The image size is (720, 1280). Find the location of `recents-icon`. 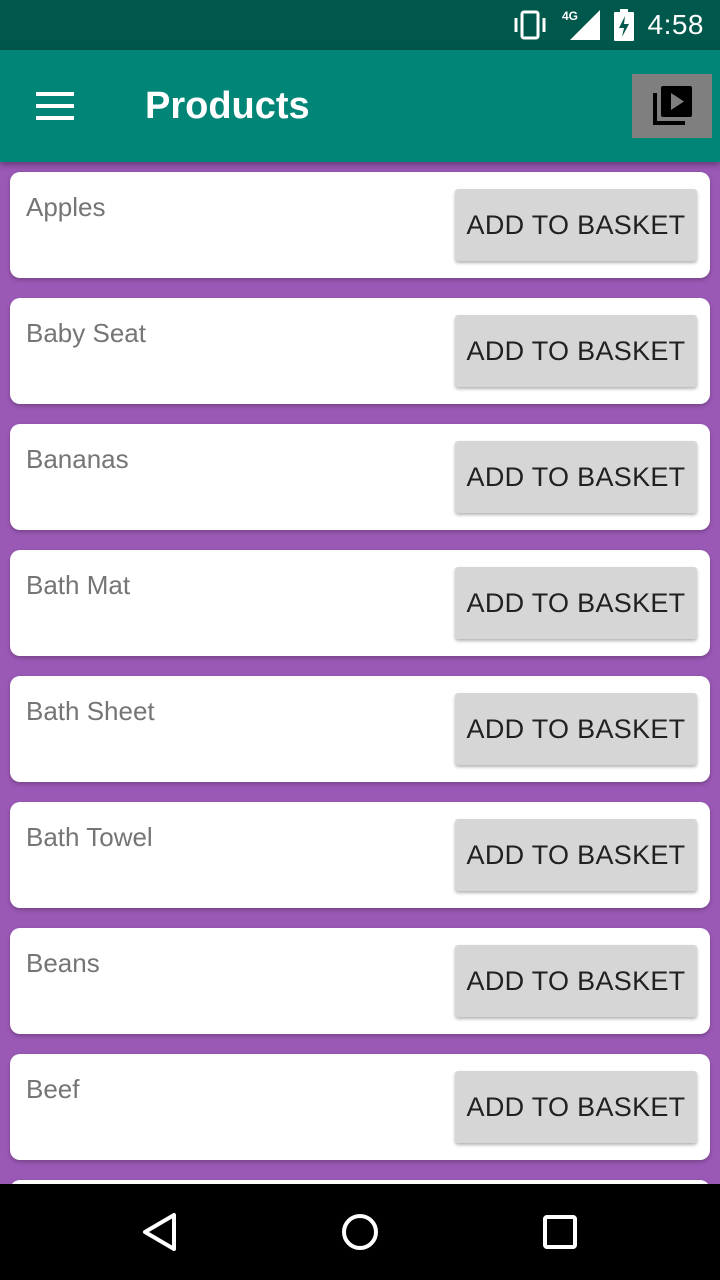

recents-icon is located at coordinates (560, 1232).